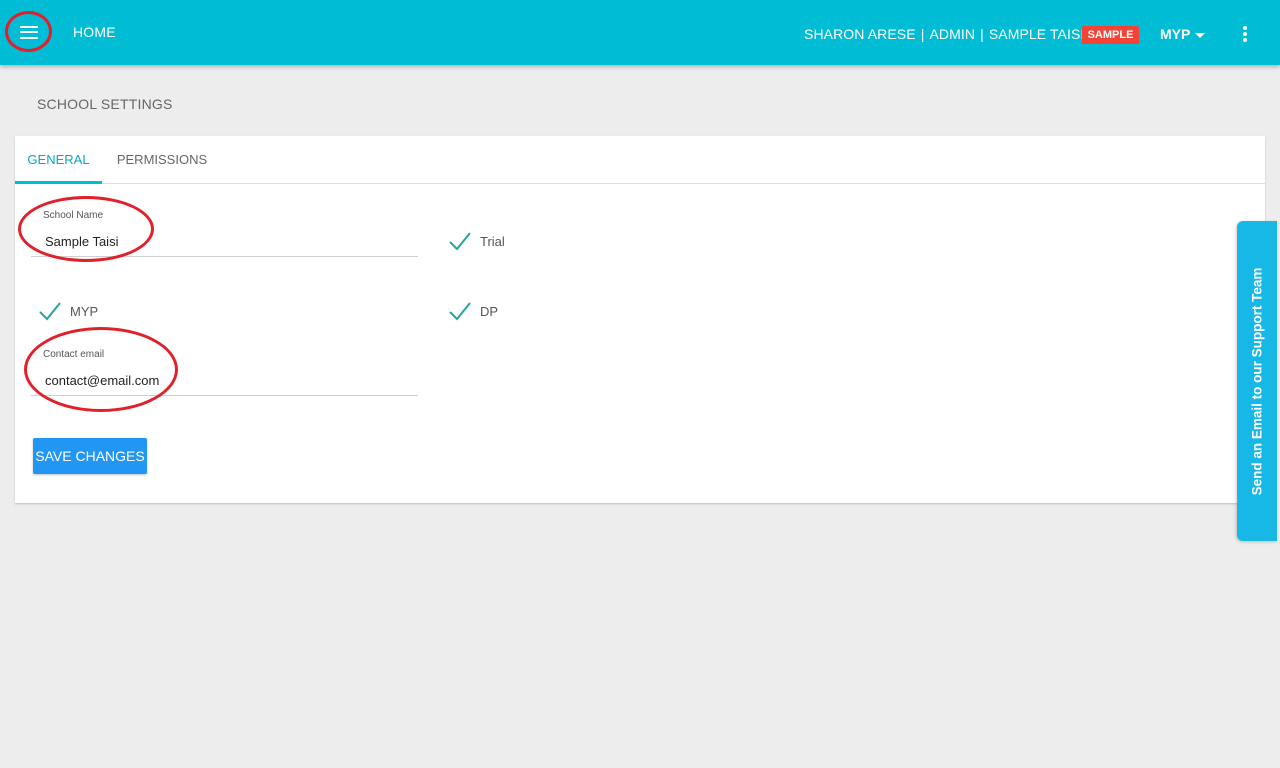  Describe the element at coordinates (489, 311) in the screenshot. I see `dp-label: DP` at that location.